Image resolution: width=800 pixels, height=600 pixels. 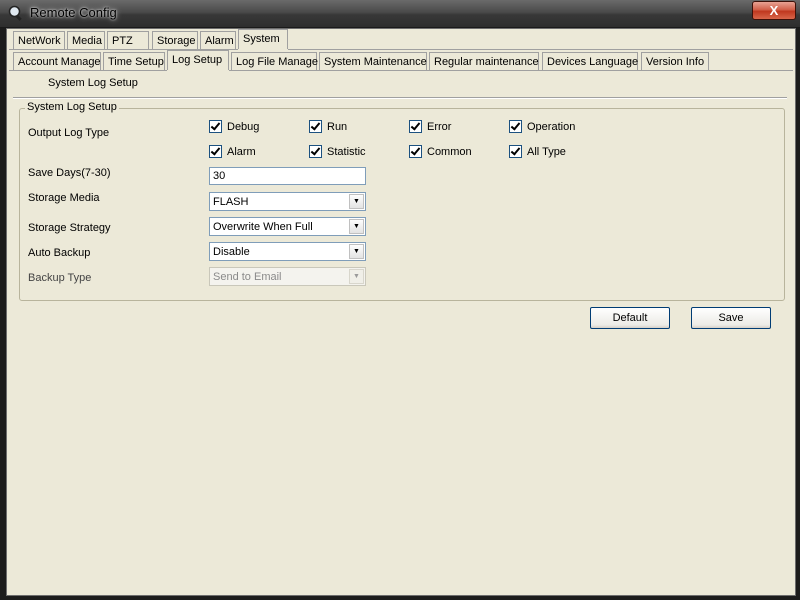 What do you see at coordinates (375, 62) in the screenshot?
I see `tab-label: System Maintenance` at bounding box center [375, 62].